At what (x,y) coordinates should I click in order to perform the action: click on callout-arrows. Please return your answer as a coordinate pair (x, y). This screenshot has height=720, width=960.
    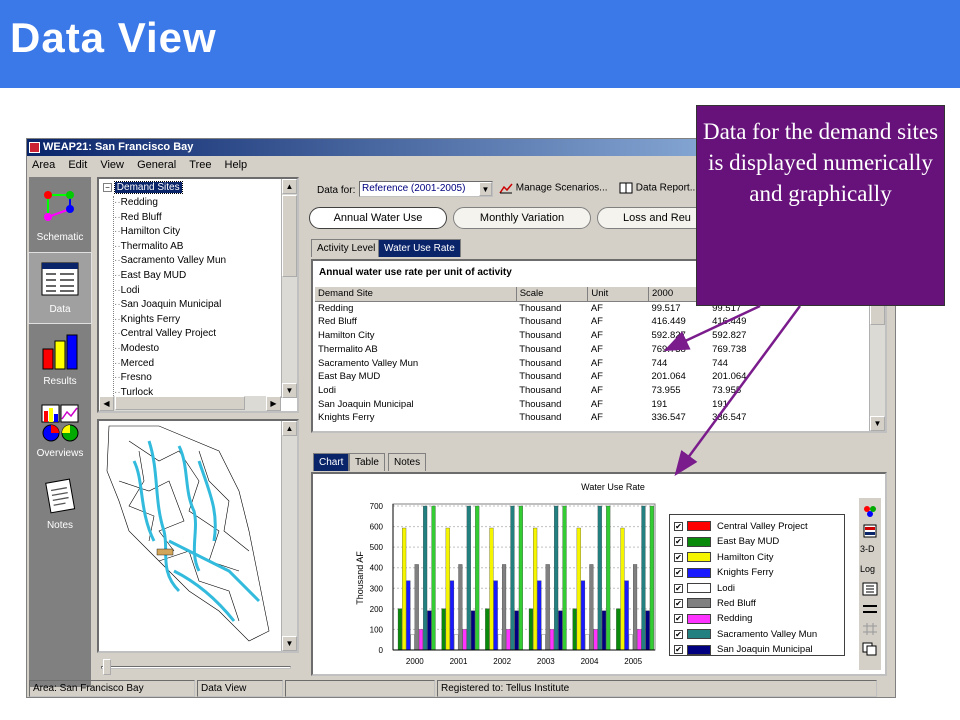
    Looking at the image, I should click on (732, 390).